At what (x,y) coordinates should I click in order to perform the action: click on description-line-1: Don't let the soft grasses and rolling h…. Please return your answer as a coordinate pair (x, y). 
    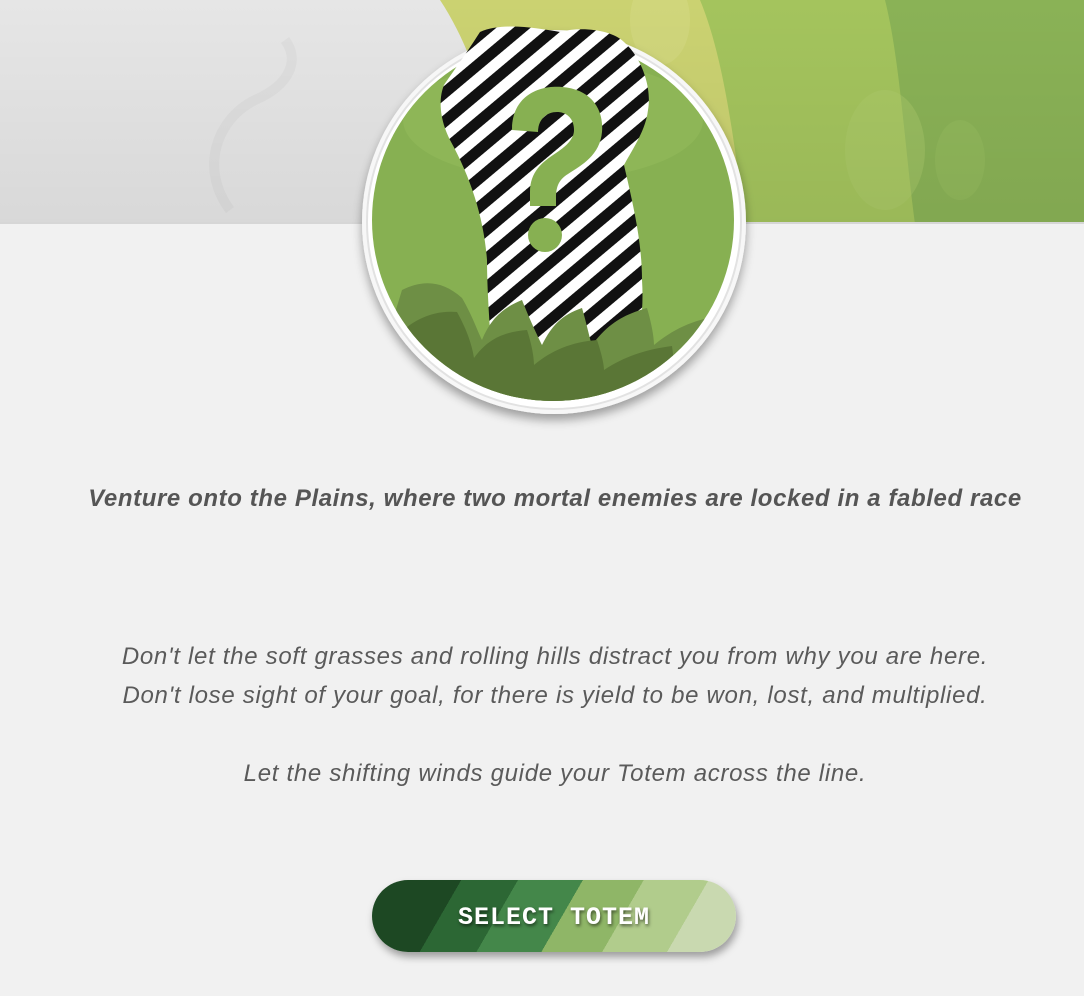
    Looking at the image, I should click on (555, 656).